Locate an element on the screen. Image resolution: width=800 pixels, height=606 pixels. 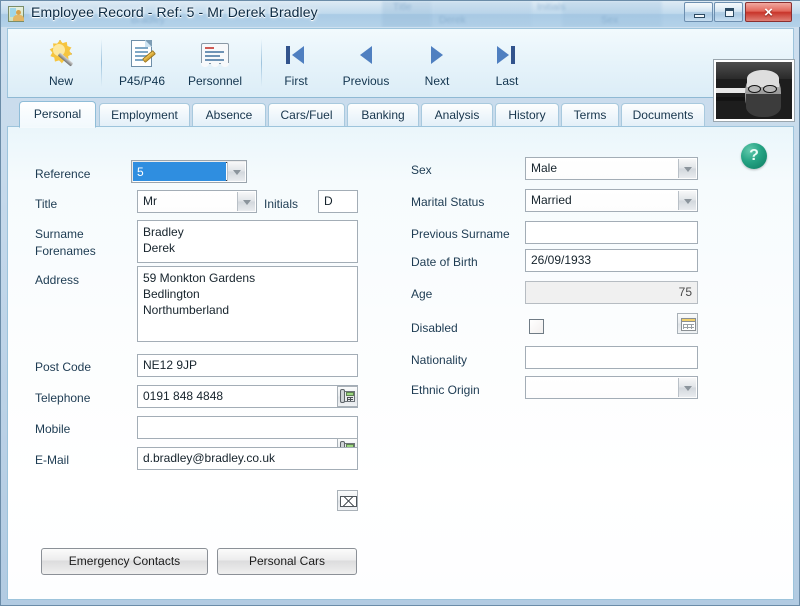
last-record-button: Last is located at coordinates (507, 64).